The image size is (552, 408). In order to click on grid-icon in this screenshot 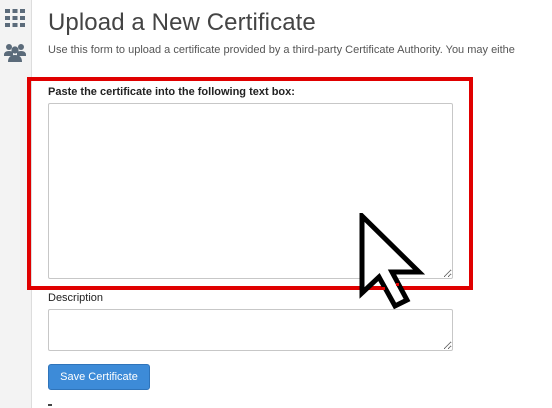, I will do `click(15, 18)`.